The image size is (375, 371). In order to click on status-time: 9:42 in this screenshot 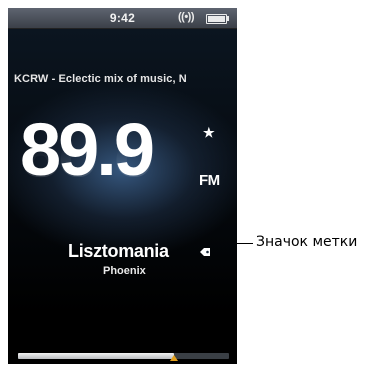, I will do `click(122, 18)`.